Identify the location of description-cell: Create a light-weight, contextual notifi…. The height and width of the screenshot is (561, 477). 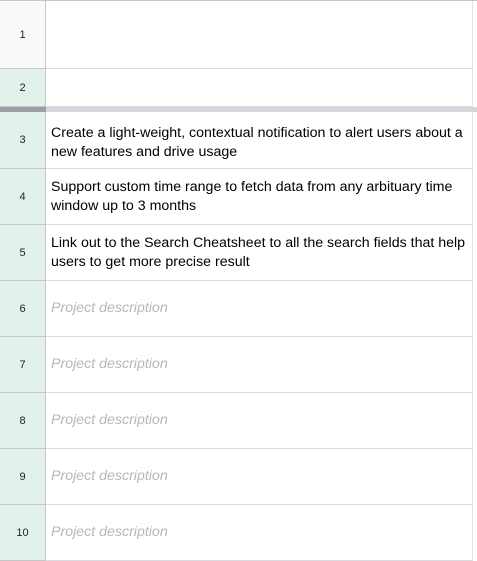
(259, 140).